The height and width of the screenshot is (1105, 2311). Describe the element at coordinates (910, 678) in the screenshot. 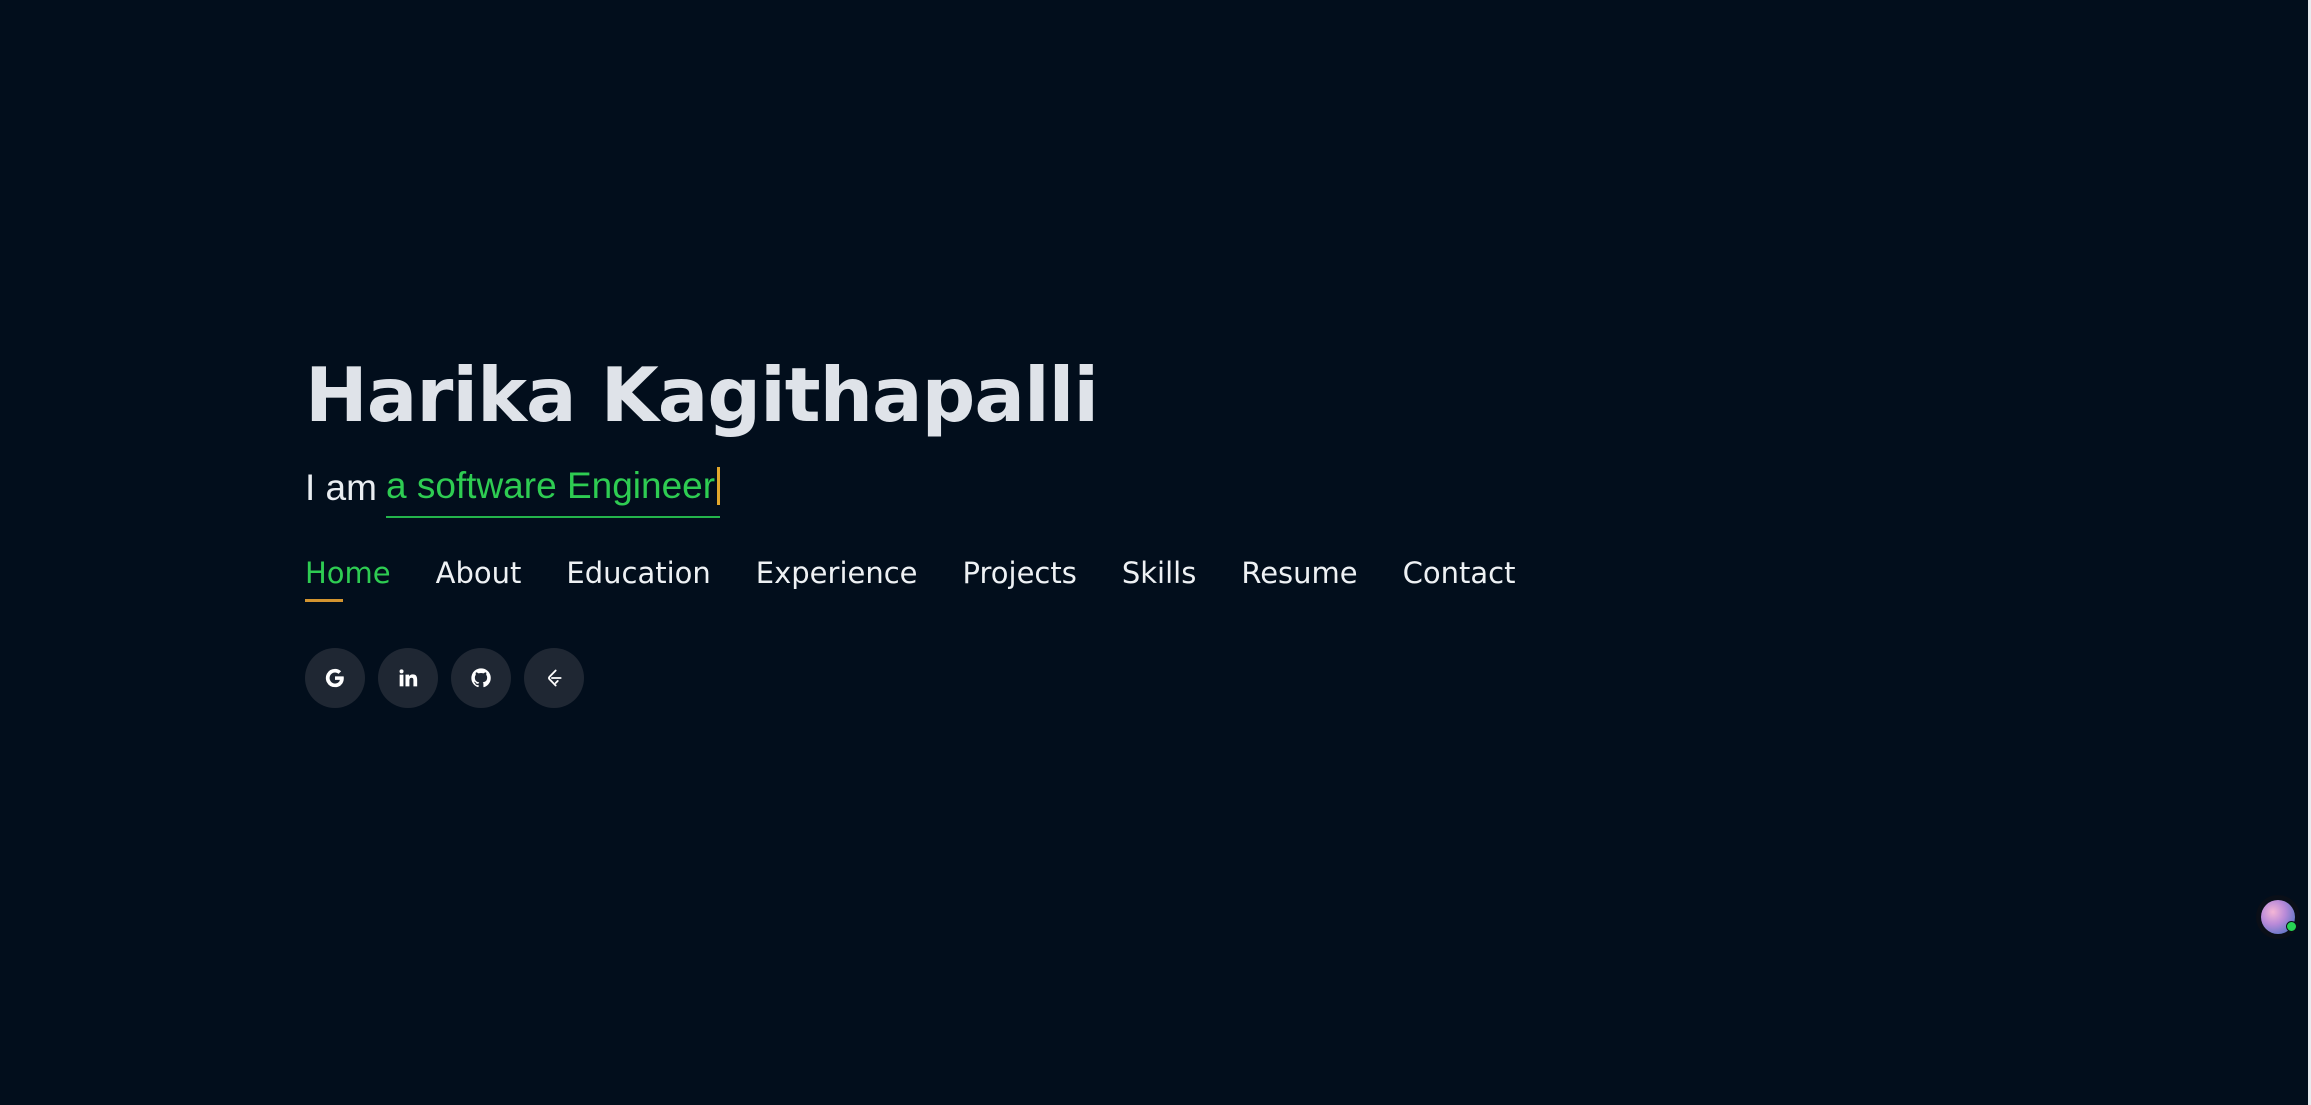

I see `social-links` at that location.